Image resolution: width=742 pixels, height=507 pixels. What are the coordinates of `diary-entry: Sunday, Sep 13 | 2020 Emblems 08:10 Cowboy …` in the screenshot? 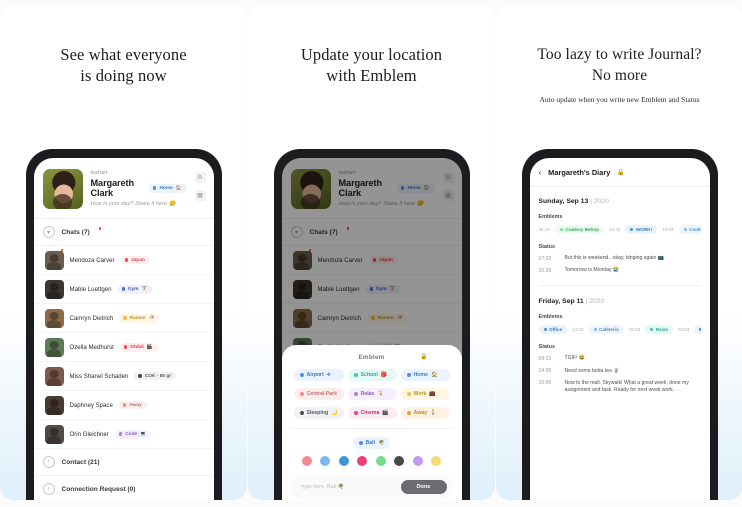 It's located at (619, 242).